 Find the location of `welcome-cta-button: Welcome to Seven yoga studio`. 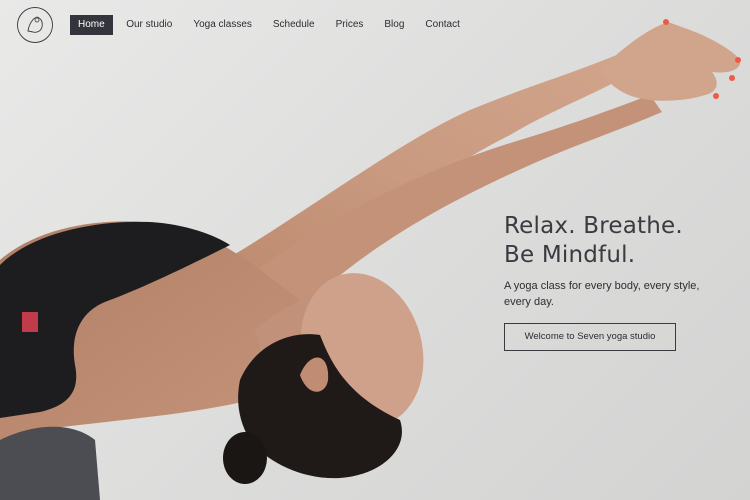

welcome-cta-button: Welcome to Seven yoga studio is located at coordinates (590, 337).